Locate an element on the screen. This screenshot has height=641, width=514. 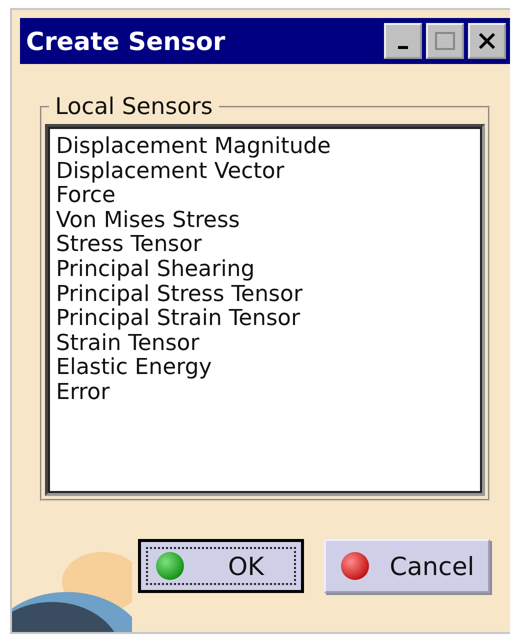
list-item: Principal Shearing is located at coordinates (265, 270).